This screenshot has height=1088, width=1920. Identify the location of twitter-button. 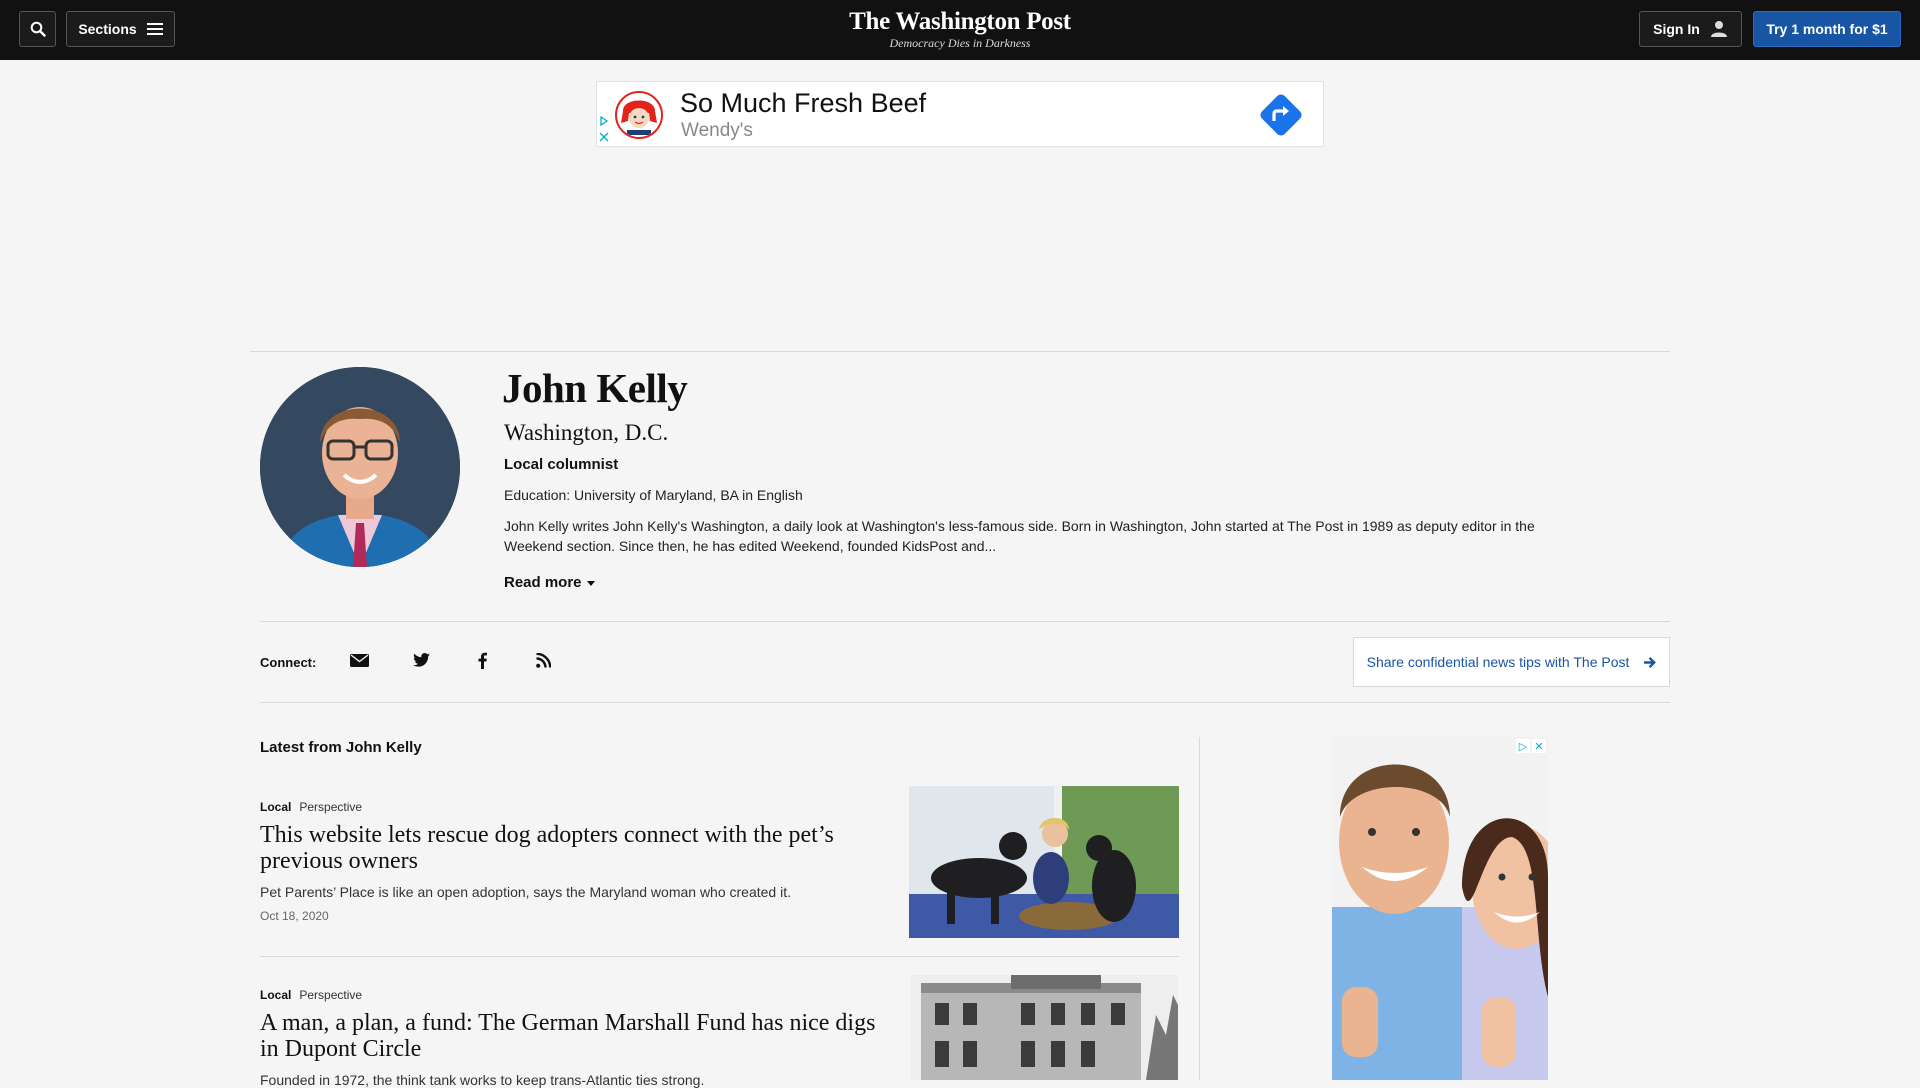
(421, 660).